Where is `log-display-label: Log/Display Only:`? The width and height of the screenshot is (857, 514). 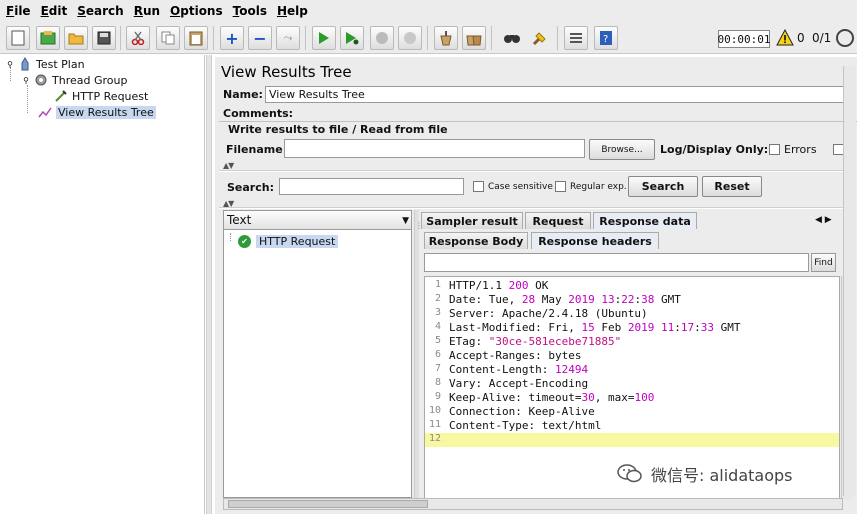 log-display-label: Log/Display Only: is located at coordinates (714, 149).